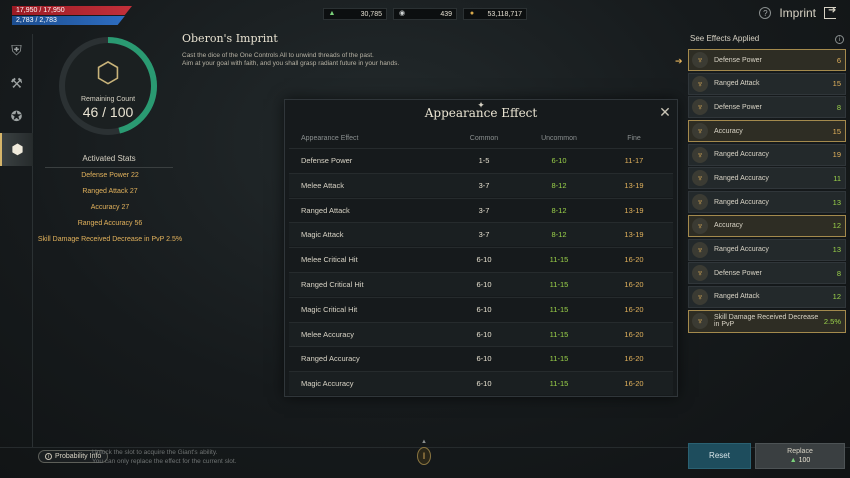 This screenshot has height=478, width=850. Describe the element at coordinates (325, 210) in the screenshot. I see `table-cell: Ranged Attack` at that location.